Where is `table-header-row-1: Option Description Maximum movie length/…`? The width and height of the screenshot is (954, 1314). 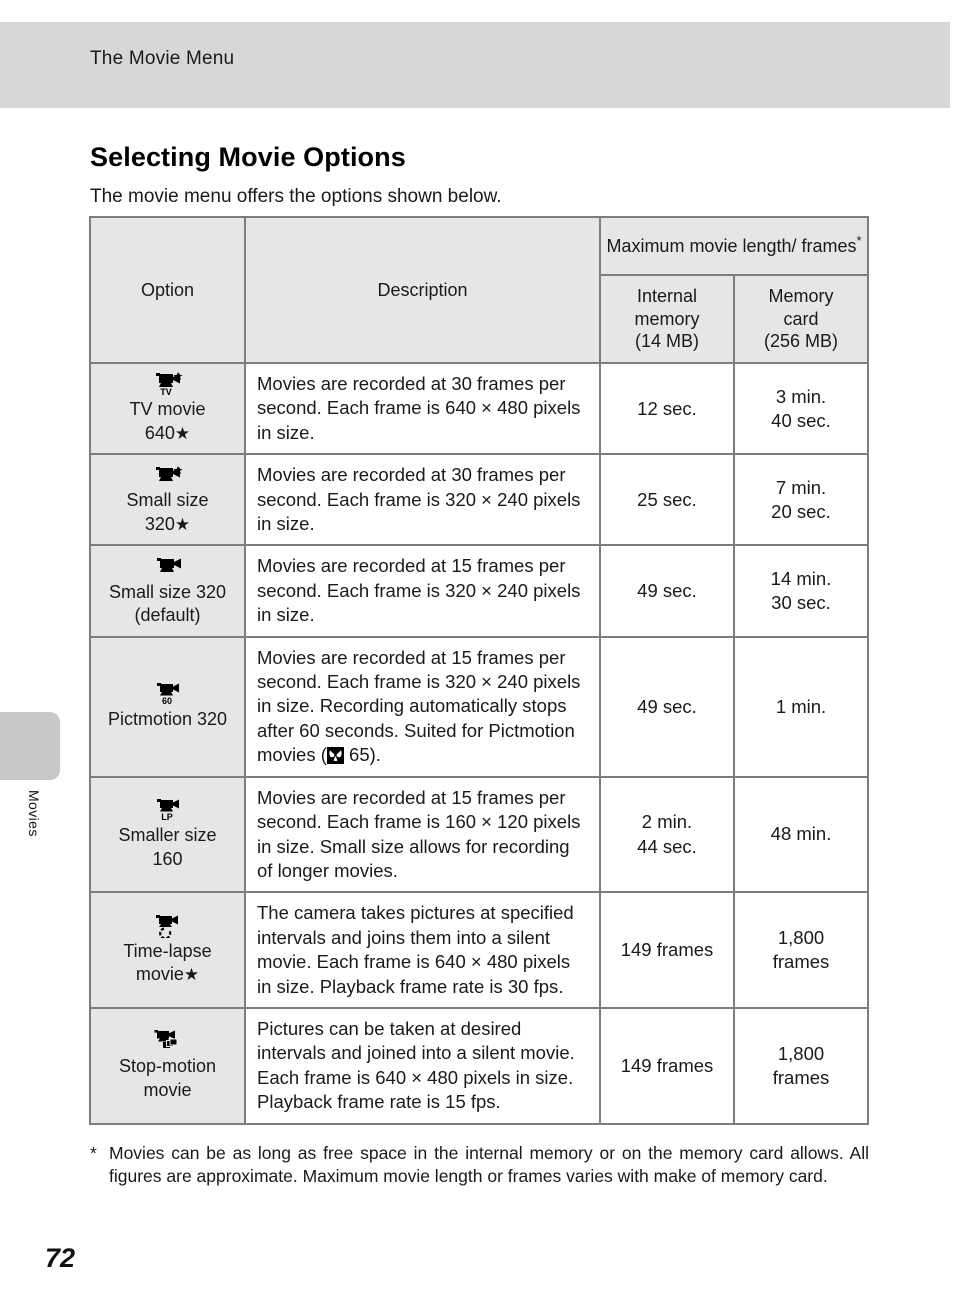 table-header-row-1: Option Description Maximum movie length/… is located at coordinates (479, 290).